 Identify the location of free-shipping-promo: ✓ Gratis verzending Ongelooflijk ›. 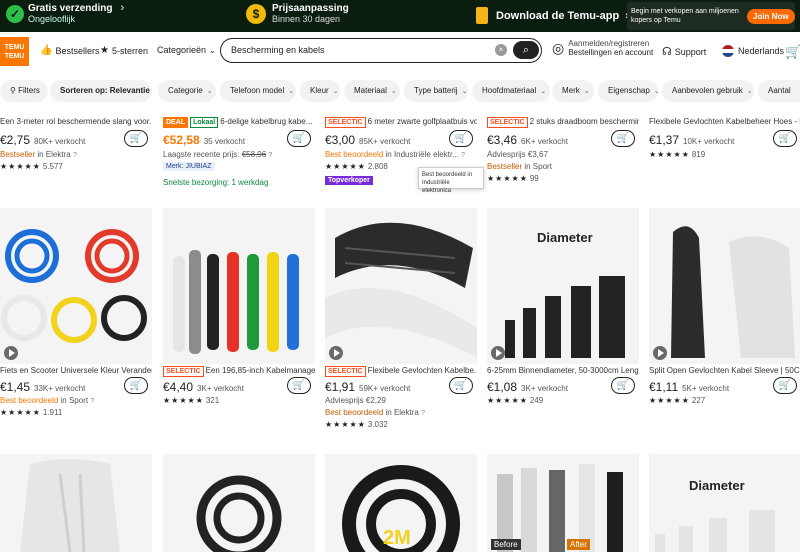
(65, 13).